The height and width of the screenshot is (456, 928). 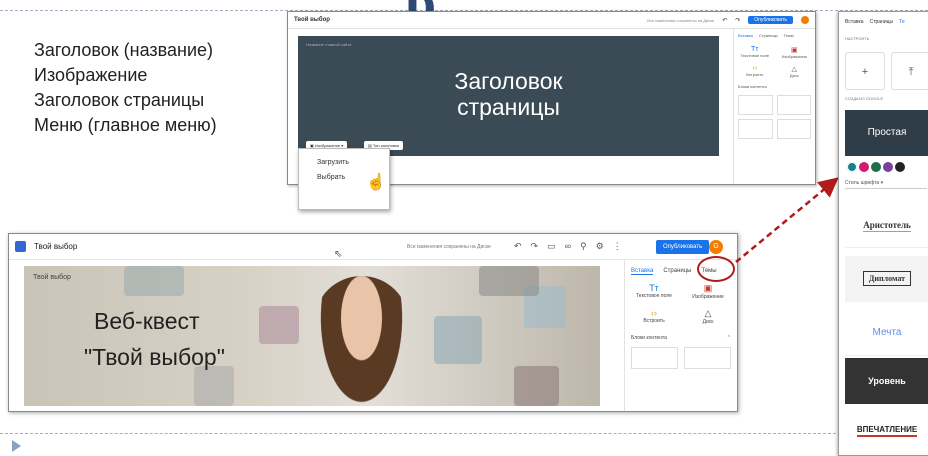 I want to click on theme-dream: Мечта, so click(x=886, y=333).